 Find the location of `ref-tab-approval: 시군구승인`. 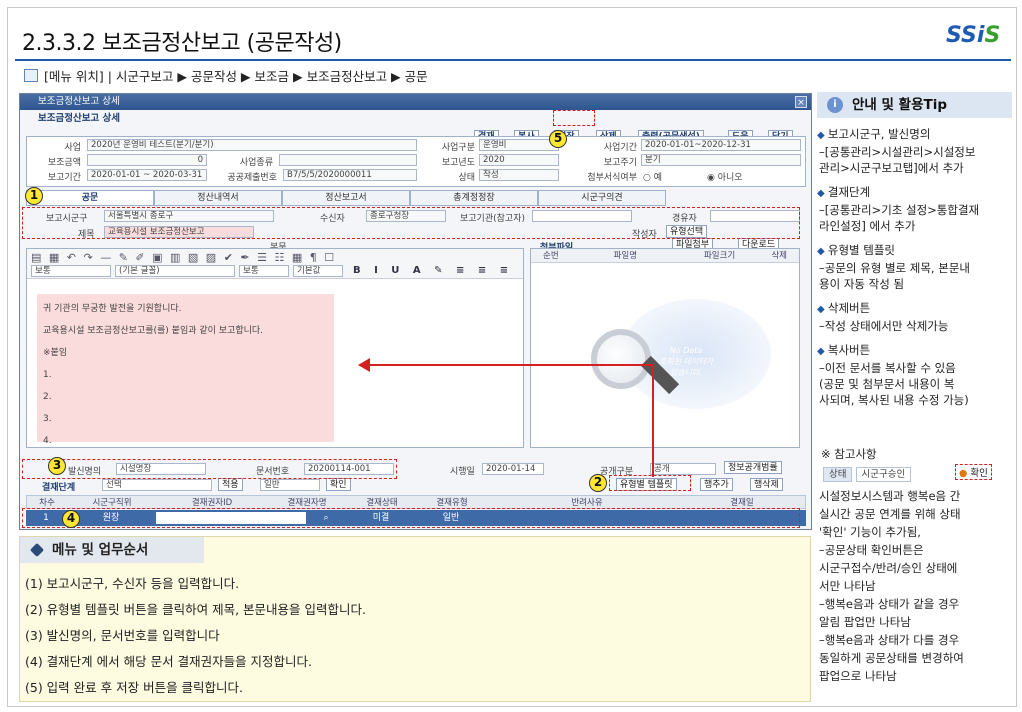

ref-tab-approval: 시군구승인 is located at coordinates (883, 474).